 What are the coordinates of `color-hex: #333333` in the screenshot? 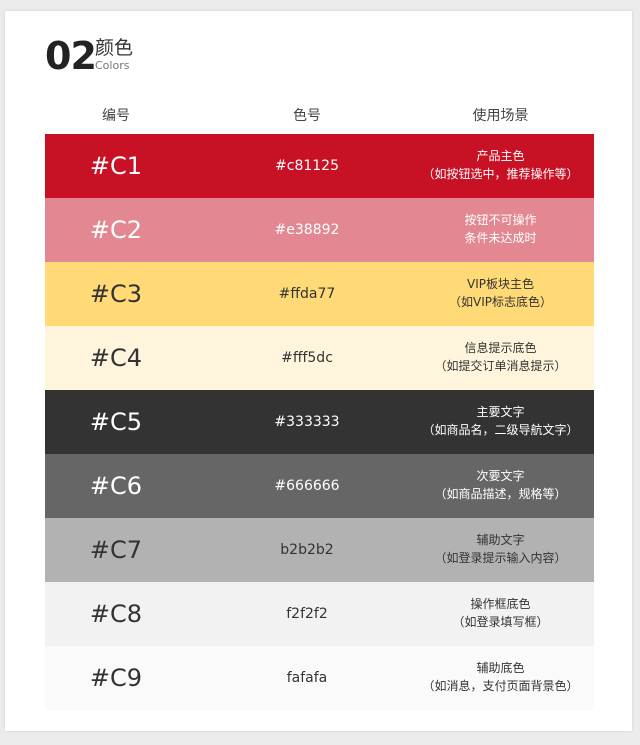 It's located at (307, 422).